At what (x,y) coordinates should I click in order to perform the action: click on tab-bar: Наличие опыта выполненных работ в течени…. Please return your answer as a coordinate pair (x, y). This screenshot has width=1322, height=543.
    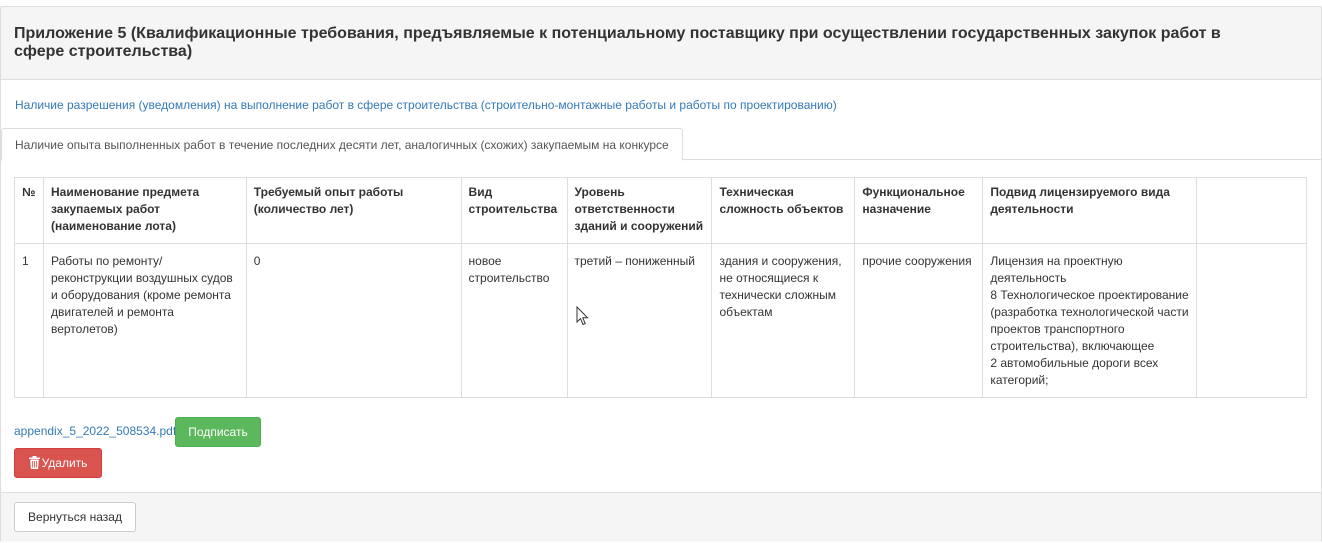
    Looking at the image, I should click on (661, 144).